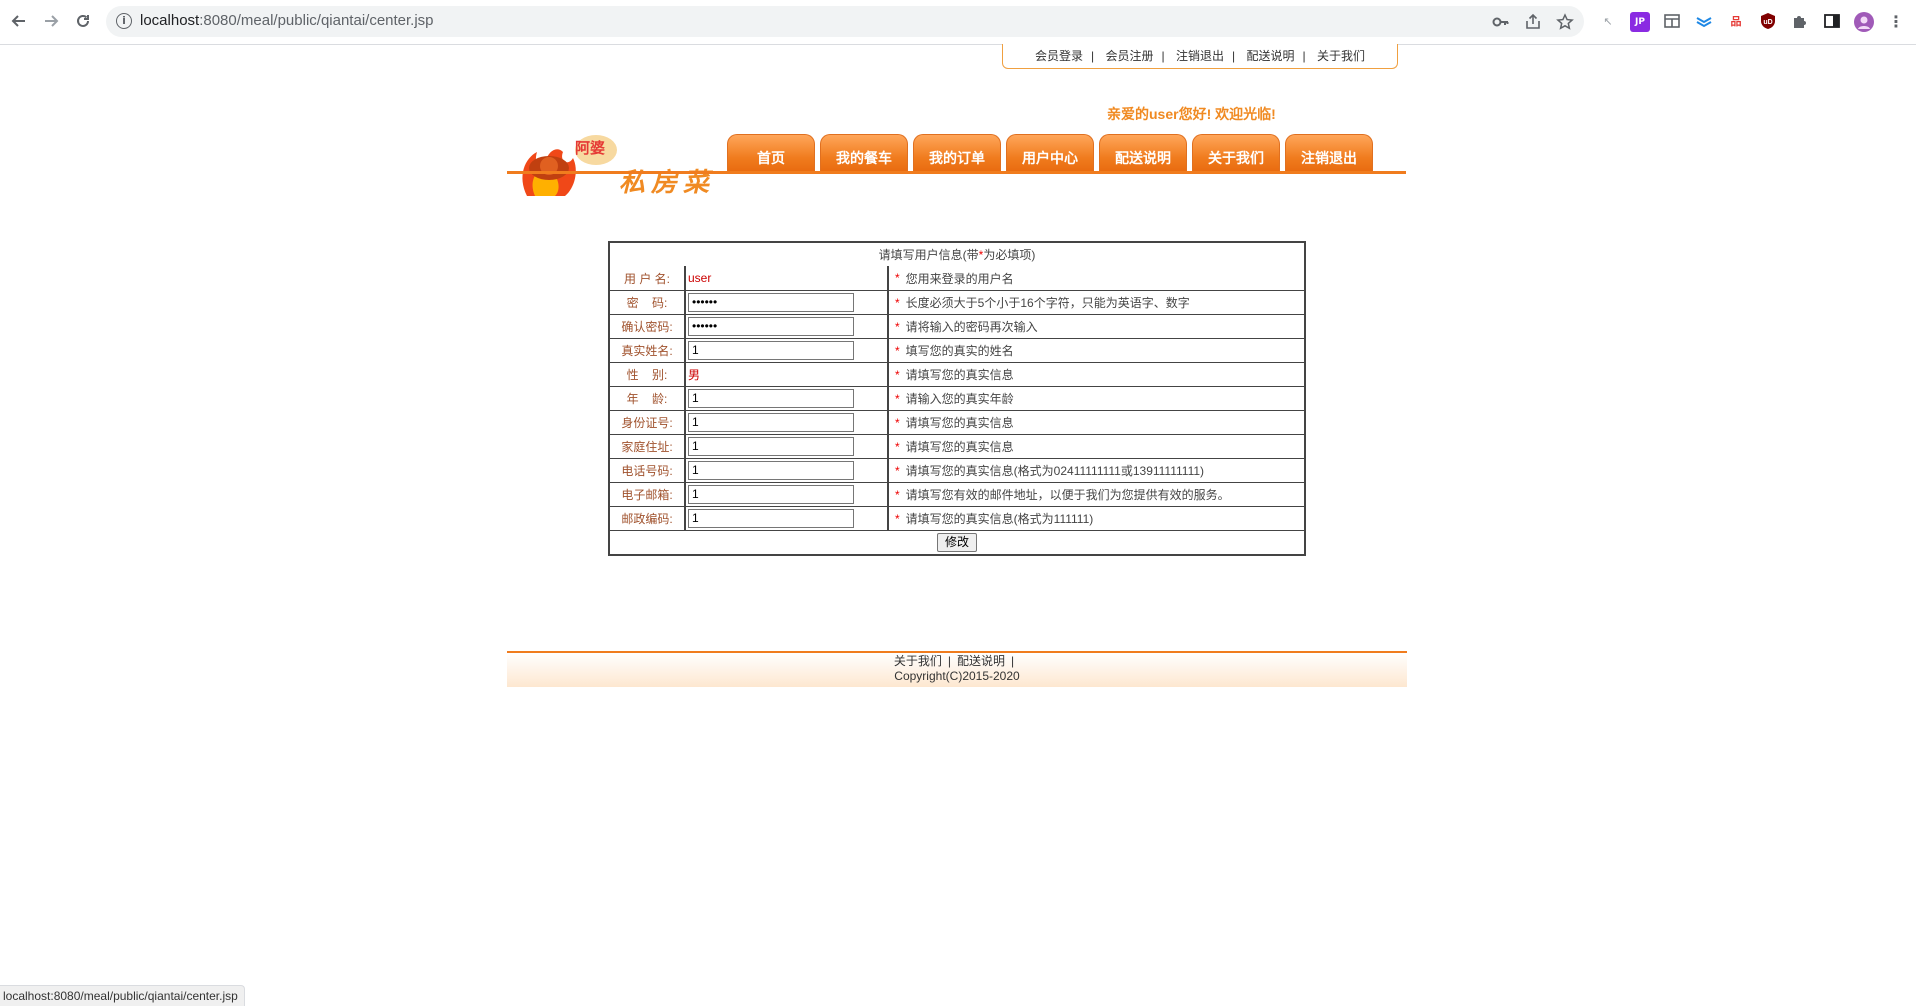 This screenshot has width=1916, height=1006. I want to click on back-icon, so click(19, 21).